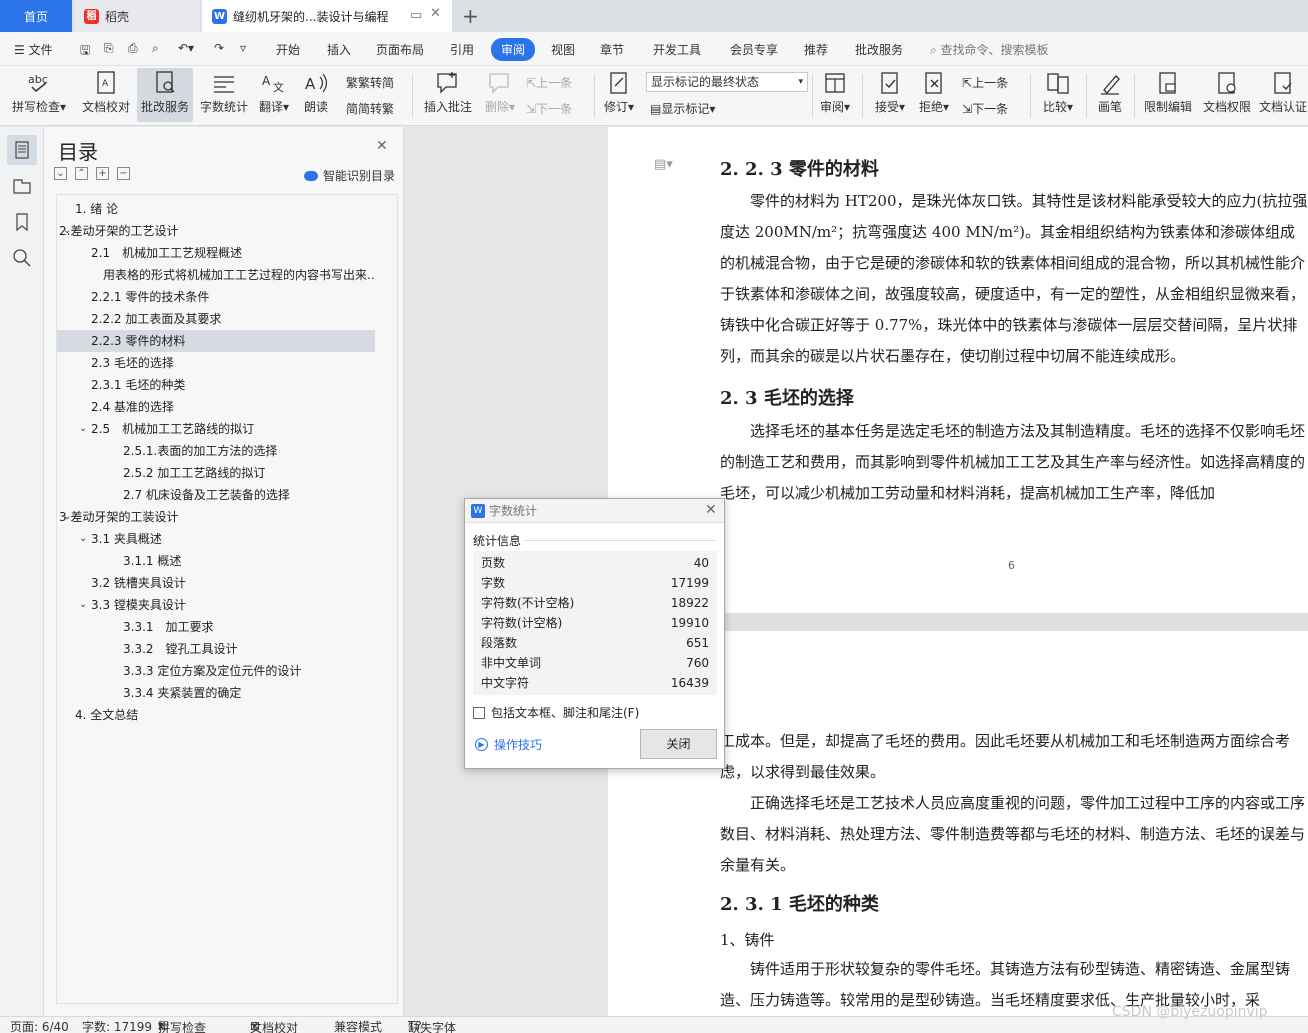 The width and height of the screenshot is (1308, 1033). What do you see at coordinates (1110, 95) in the screenshot?
I see `pen-button: 画笔` at bounding box center [1110, 95].